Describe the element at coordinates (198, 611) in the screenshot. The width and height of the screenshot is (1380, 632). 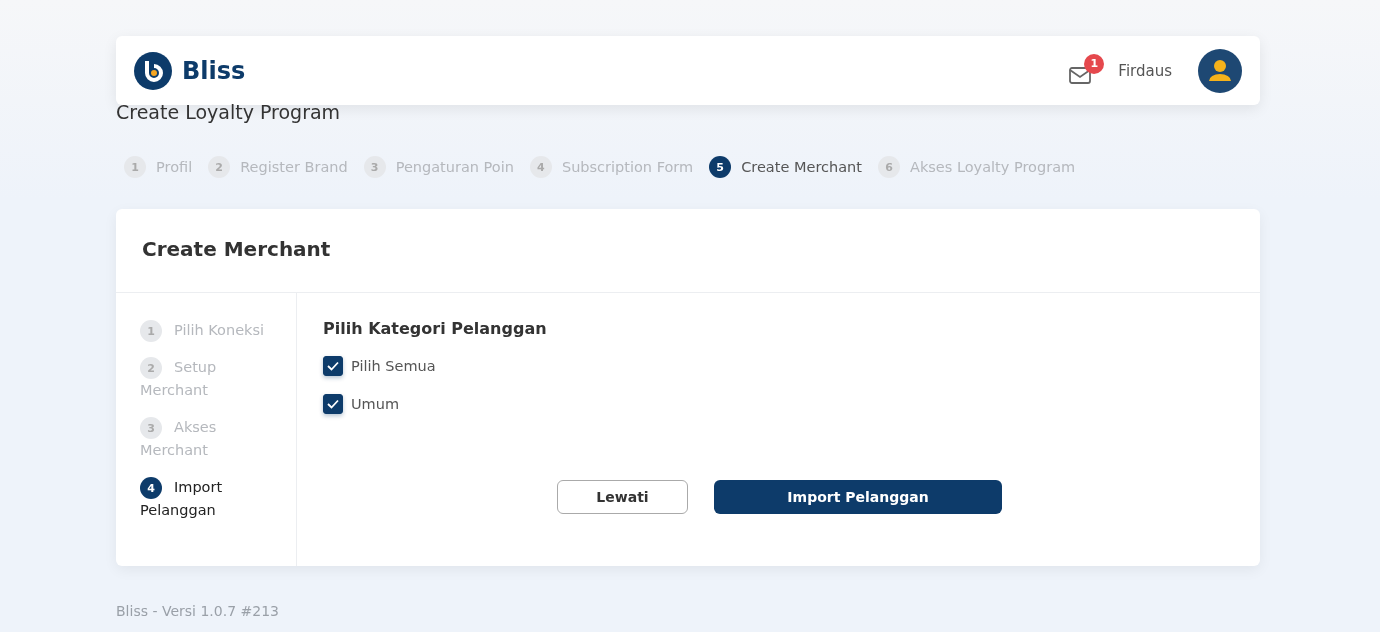
I see `version-text: Bliss - Versi 1.0.7 #213` at that location.